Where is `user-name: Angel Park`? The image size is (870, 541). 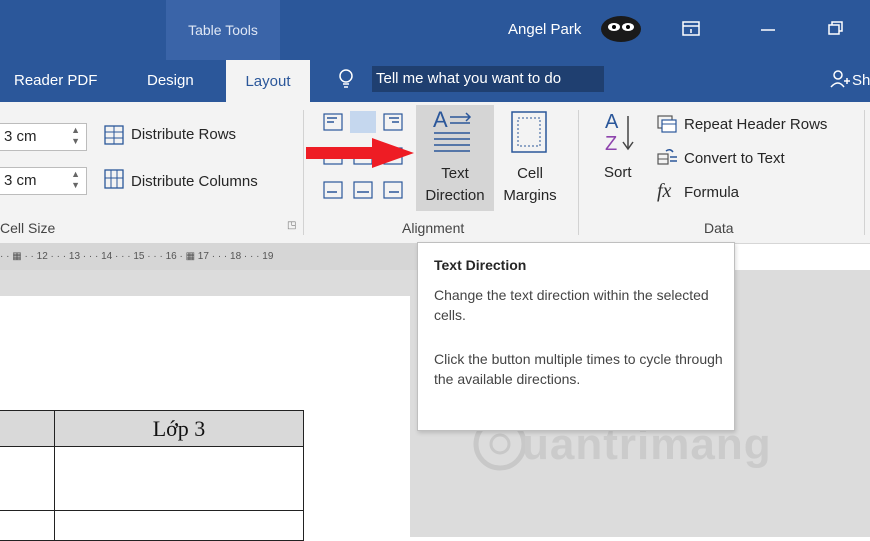
user-name: Angel Park is located at coordinates (544, 29).